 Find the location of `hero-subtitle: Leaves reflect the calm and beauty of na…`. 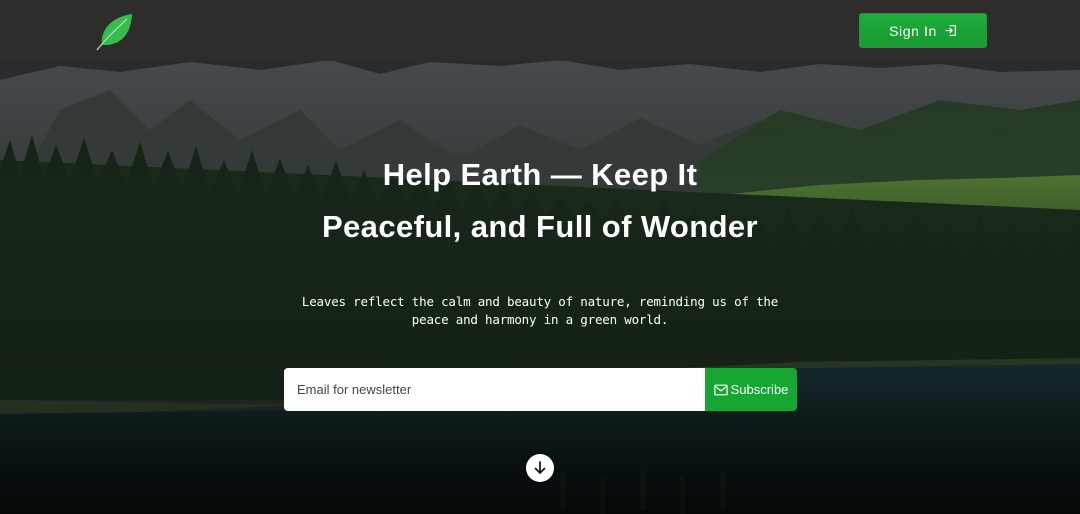

hero-subtitle: Leaves reflect the calm and beauty of na… is located at coordinates (540, 310).